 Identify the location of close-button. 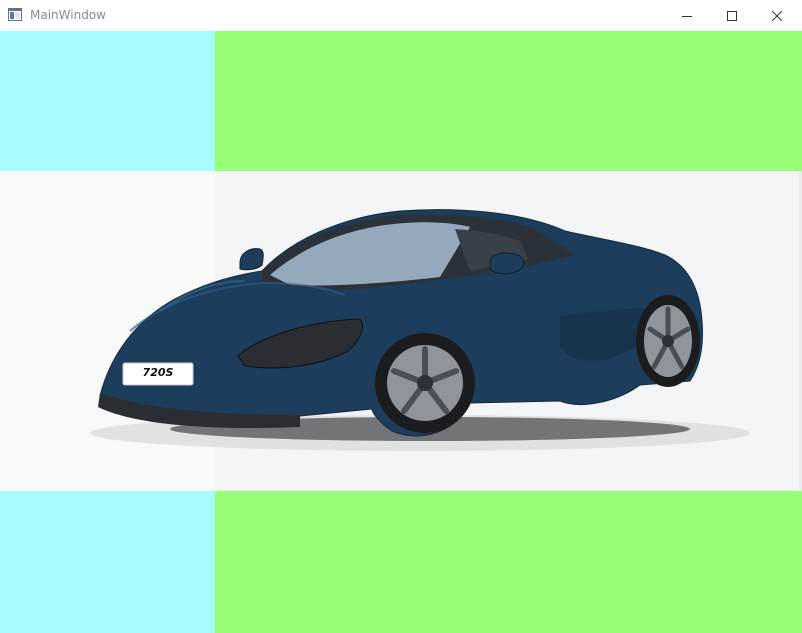
(777, 15).